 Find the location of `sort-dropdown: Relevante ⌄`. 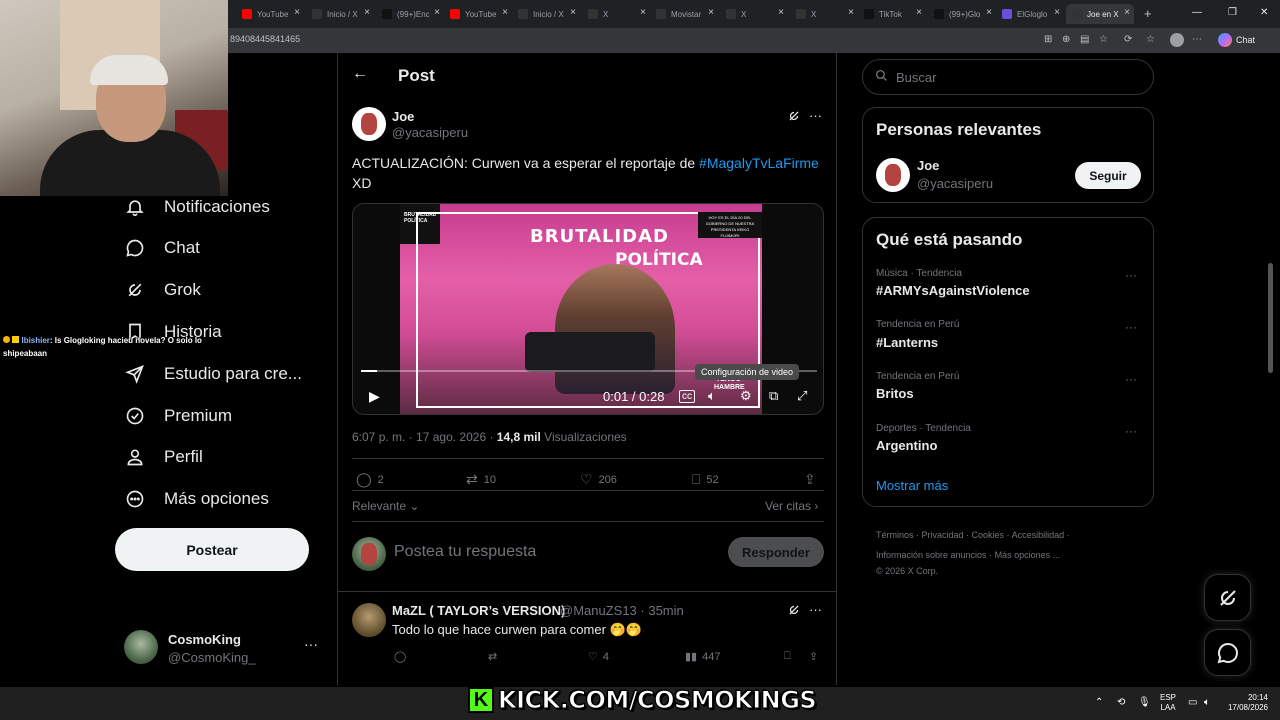

sort-dropdown: Relevante ⌄ is located at coordinates (385, 506).